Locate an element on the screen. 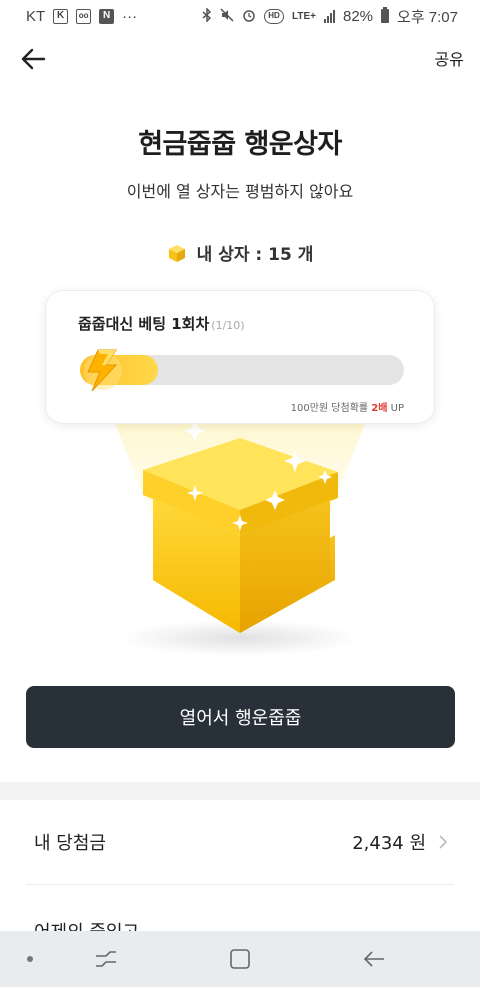 The height and width of the screenshot is (987, 480). n-icon: N is located at coordinates (107, 16).